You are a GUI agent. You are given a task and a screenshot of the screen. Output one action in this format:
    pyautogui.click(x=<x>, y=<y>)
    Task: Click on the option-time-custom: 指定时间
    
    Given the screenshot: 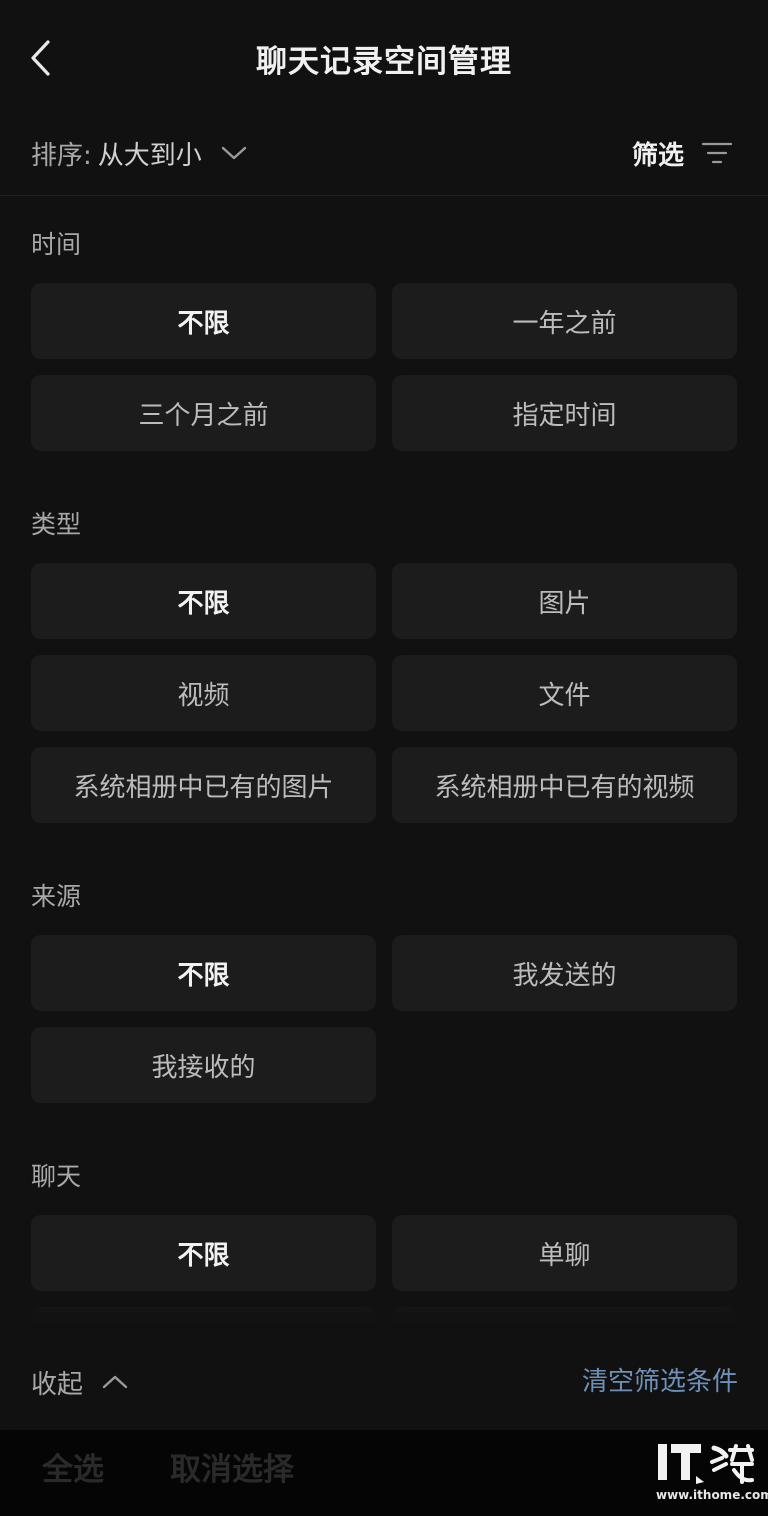 What is the action you would take?
    pyautogui.click(x=564, y=413)
    